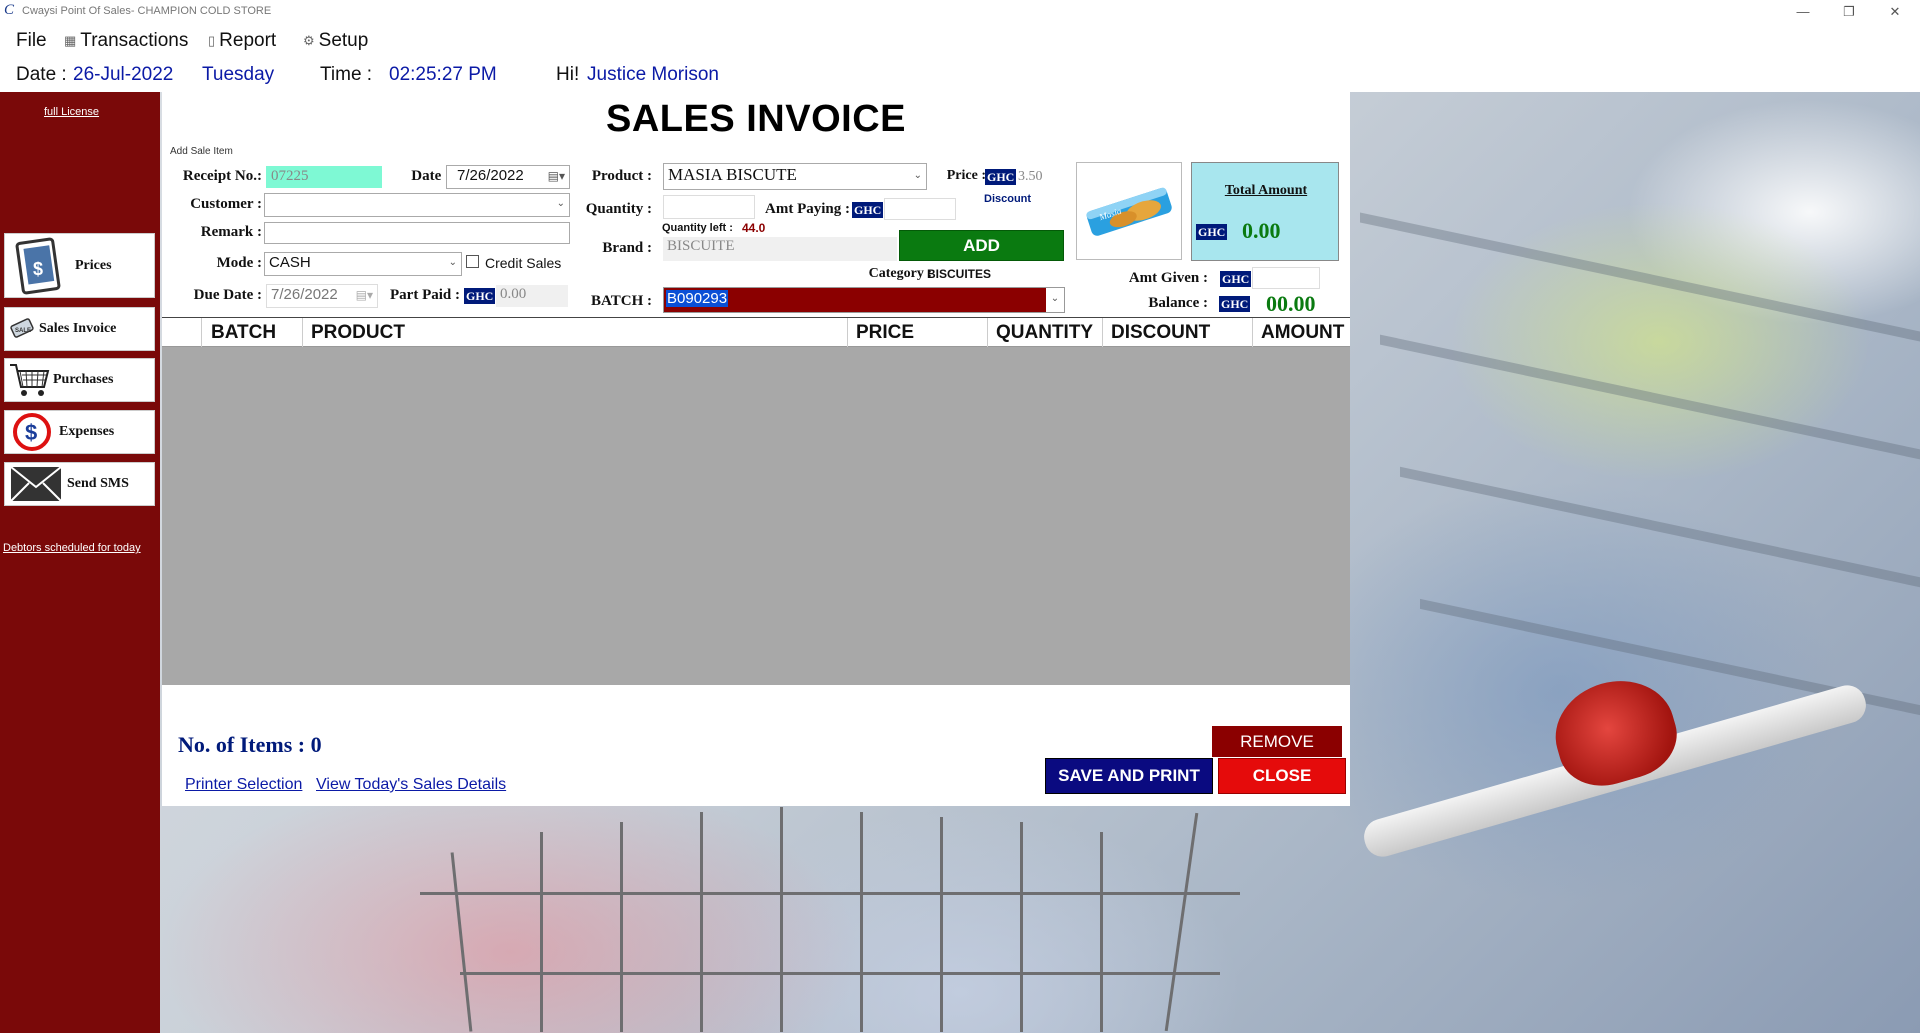 This screenshot has width=1920, height=1033. What do you see at coordinates (212, 40) in the screenshot?
I see `report-icon: ▯` at bounding box center [212, 40].